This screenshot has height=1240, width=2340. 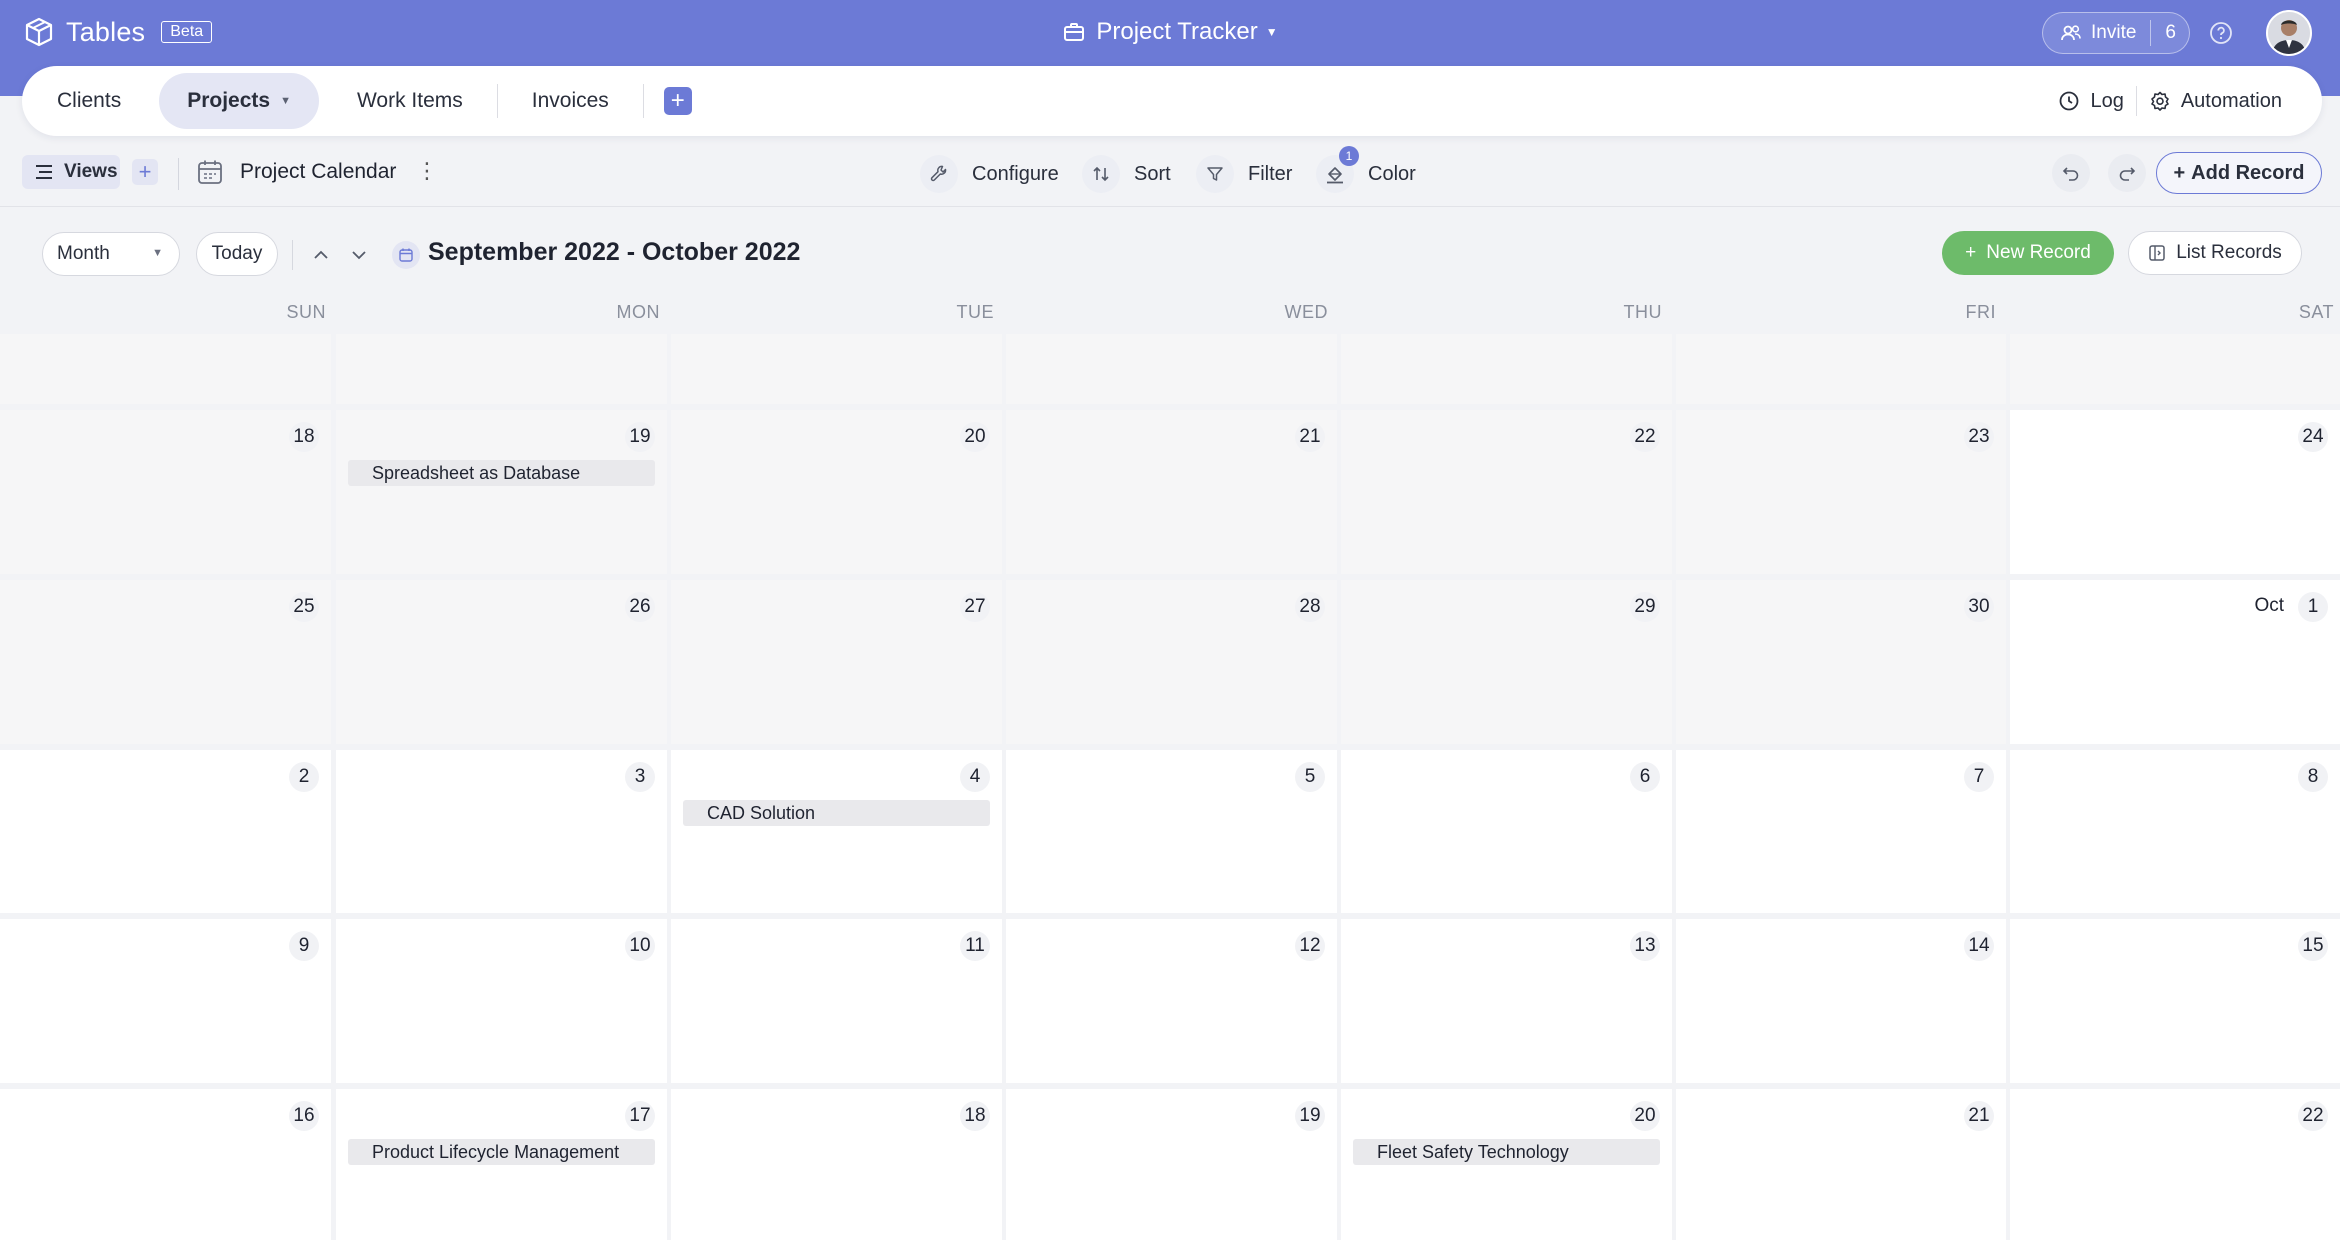 What do you see at coordinates (1841, 662) in the screenshot?
I see `calendar-day-cell: 30` at bounding box center [1841, 662].